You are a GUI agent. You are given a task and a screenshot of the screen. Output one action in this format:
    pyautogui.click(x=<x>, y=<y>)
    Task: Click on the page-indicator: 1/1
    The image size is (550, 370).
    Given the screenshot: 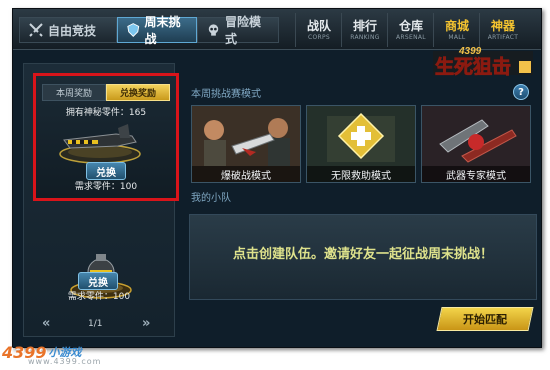 What is the action you would take?
    pyautogui.click(x=95, y=324)
    